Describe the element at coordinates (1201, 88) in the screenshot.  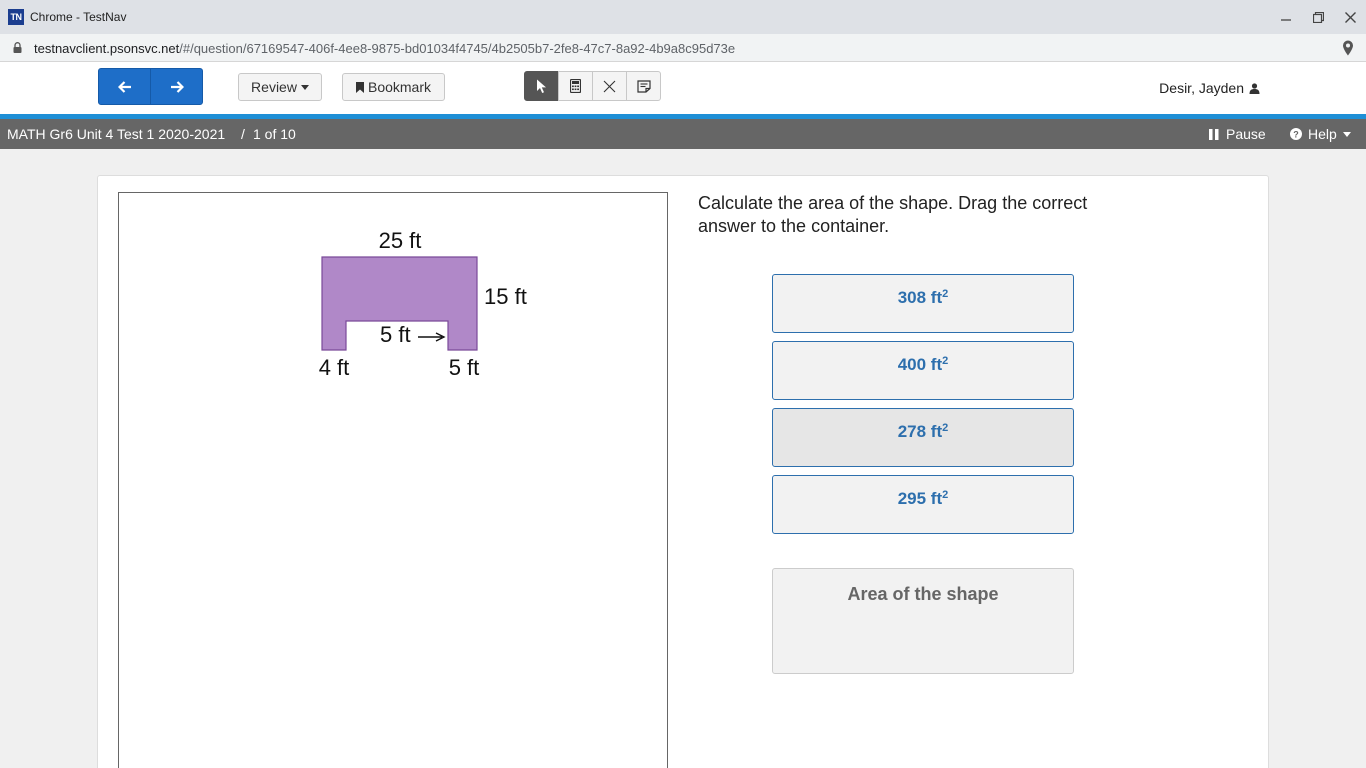
I see `user-name: Desir, Jayden` at that location.